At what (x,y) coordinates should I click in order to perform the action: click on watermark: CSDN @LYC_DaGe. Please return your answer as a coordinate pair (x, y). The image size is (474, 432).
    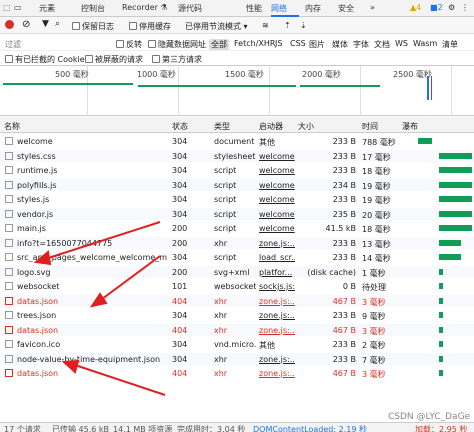
    Looking at the image, I should click on (429, 417).